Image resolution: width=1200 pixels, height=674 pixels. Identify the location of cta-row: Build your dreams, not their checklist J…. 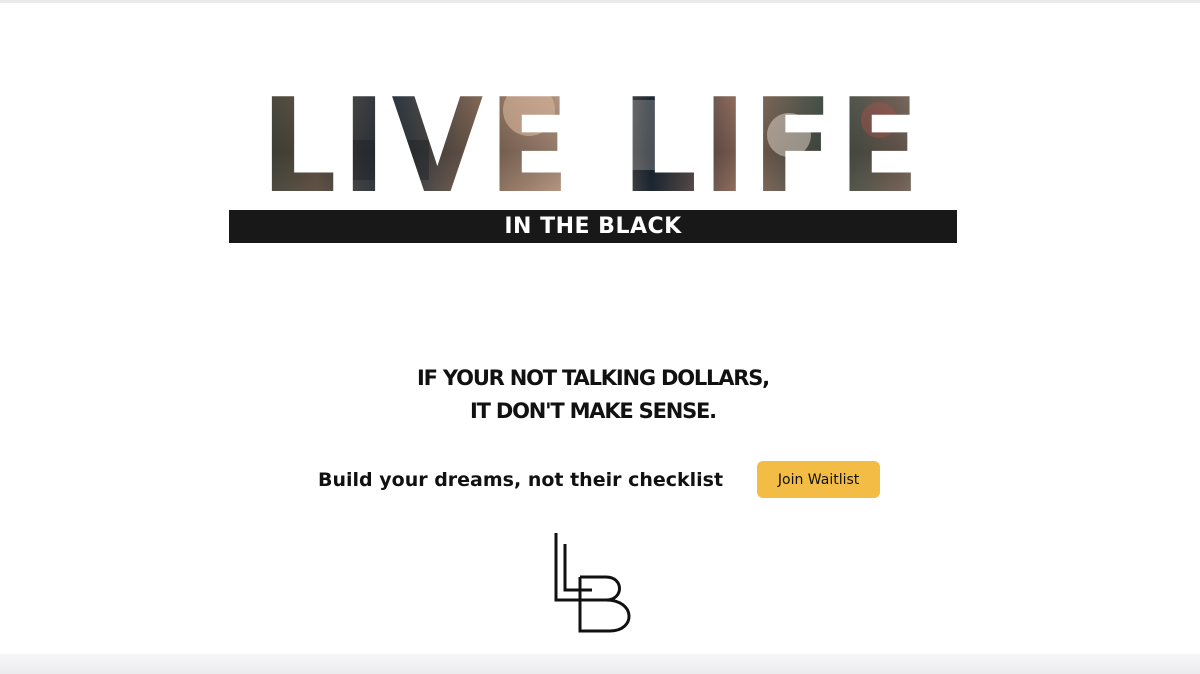
(599, 479).